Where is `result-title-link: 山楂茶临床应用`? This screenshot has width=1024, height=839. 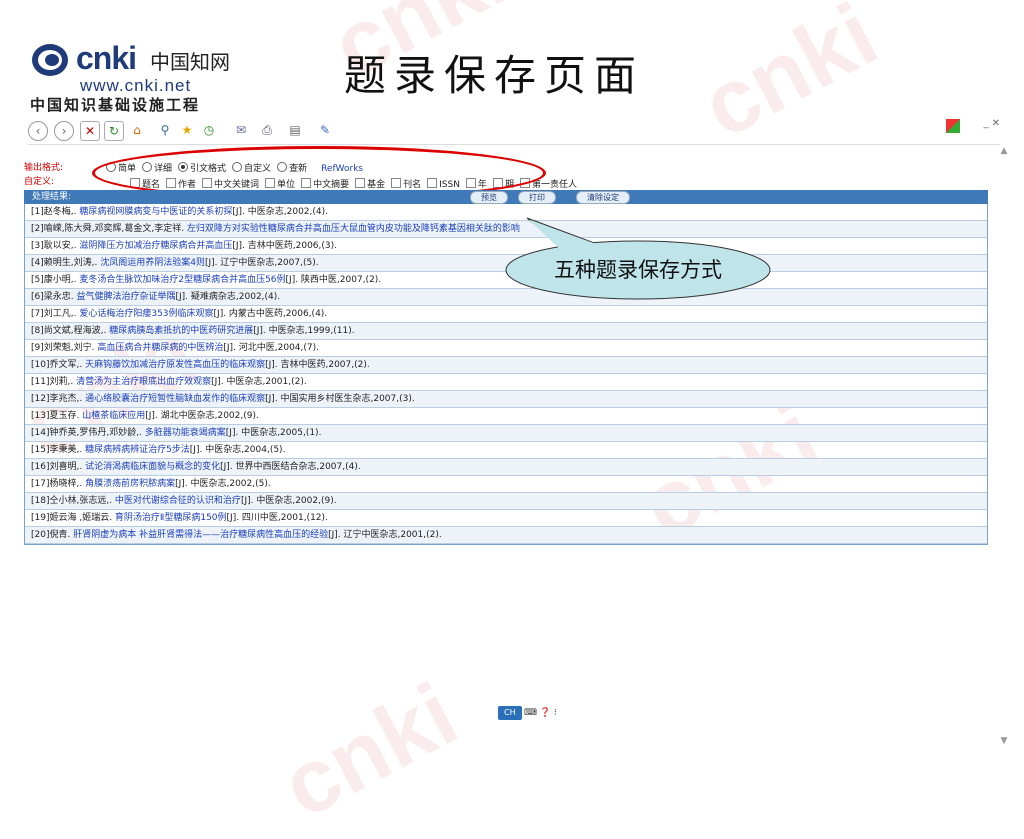
result-title-link: 山楂茶临床应用 is located at coordinates (113, 416).